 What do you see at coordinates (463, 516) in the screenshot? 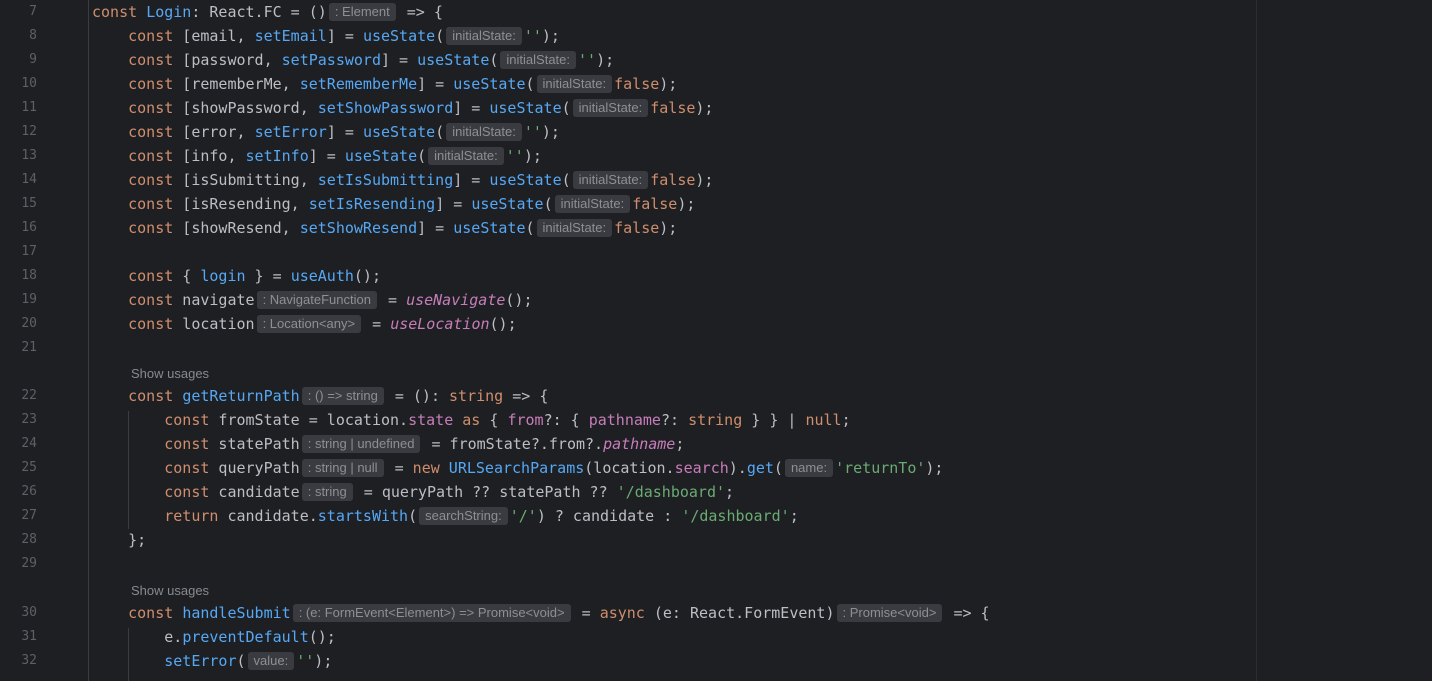
I see `inlay-hint: searchString:` at bounding box center [463, 516].